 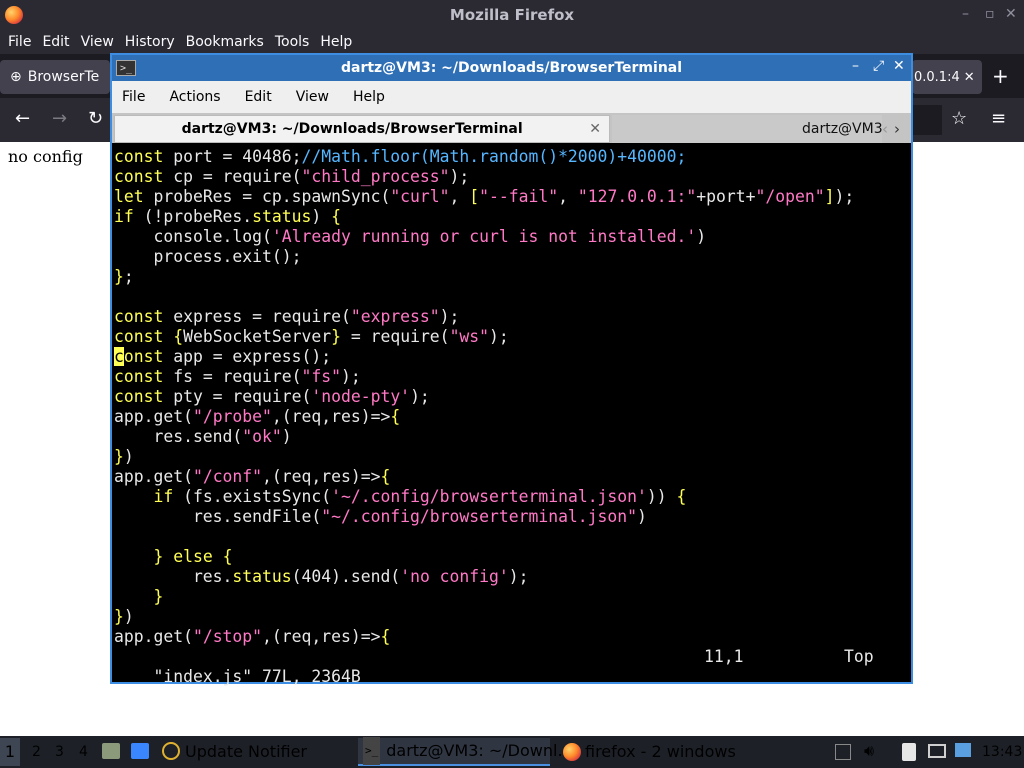 What do you see at coordinates (927, 120) in the screenshot?
I see `url-bar` at bounding box center [927, 120].